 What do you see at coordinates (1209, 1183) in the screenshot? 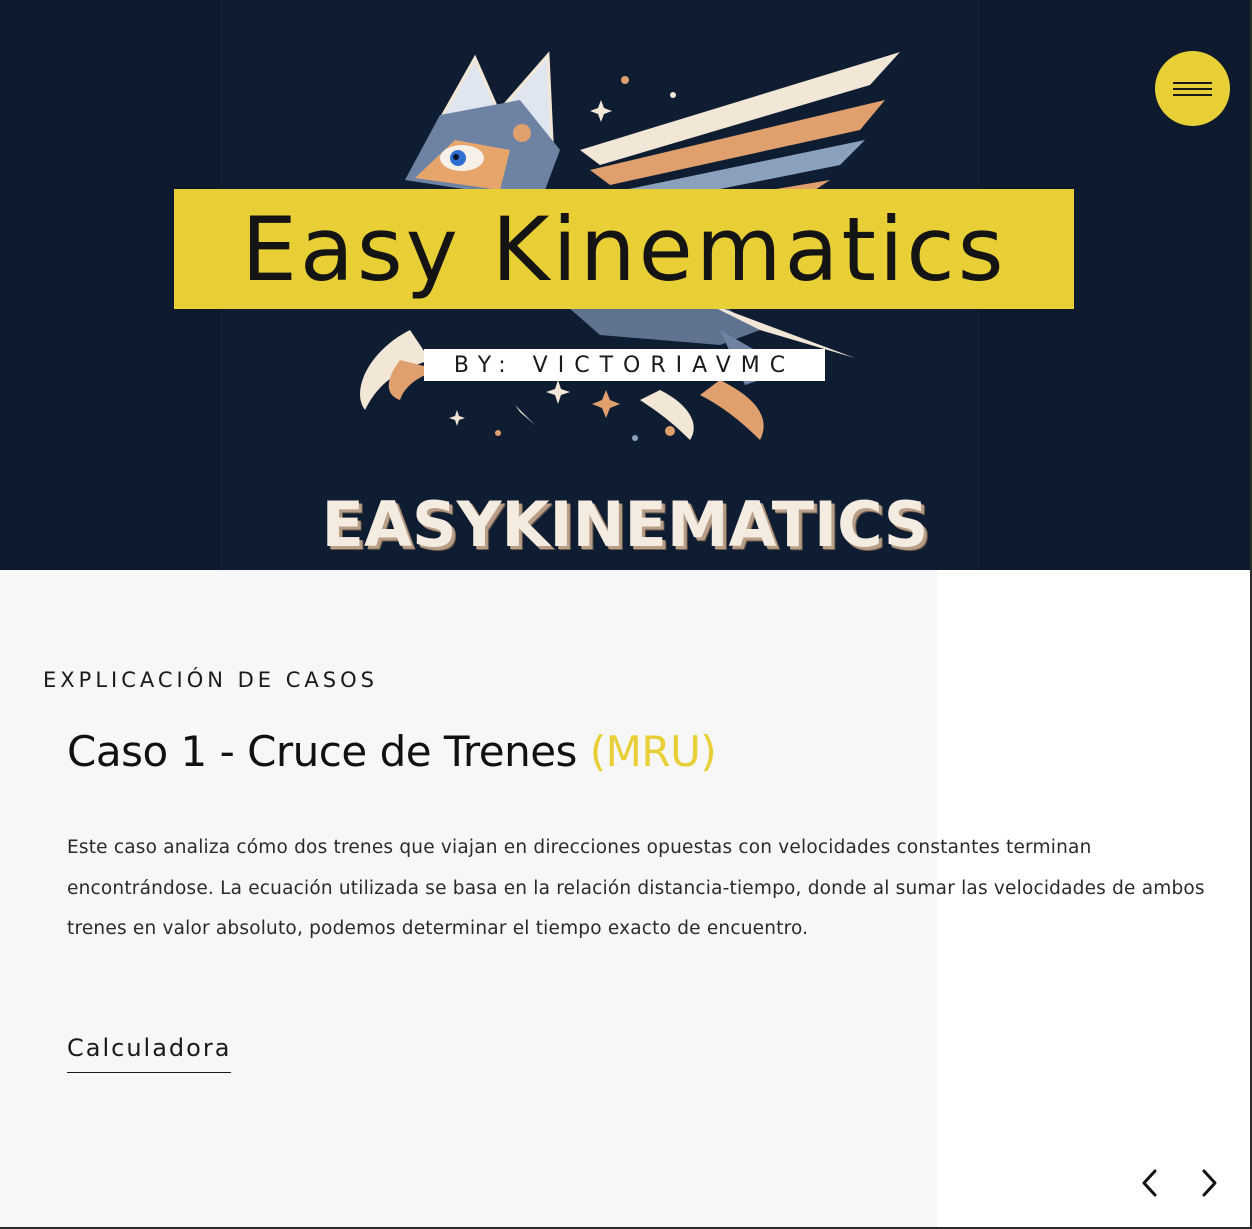
I see `chevron-right-icon` at bounding box center [1209, 1183].